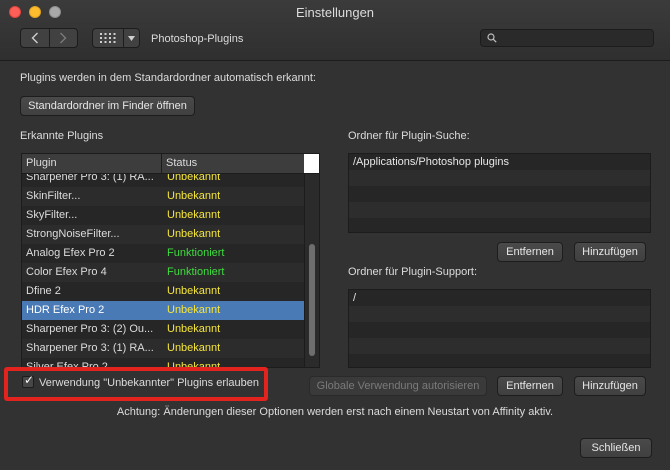 The width and height of the screenshot is (670, 470). What do you see at coordinates (163, 310) in the screenshot?
I see `table-row-selected: HDR Efex Pro 2 Unbekannt` at bounding box center [163, 310].